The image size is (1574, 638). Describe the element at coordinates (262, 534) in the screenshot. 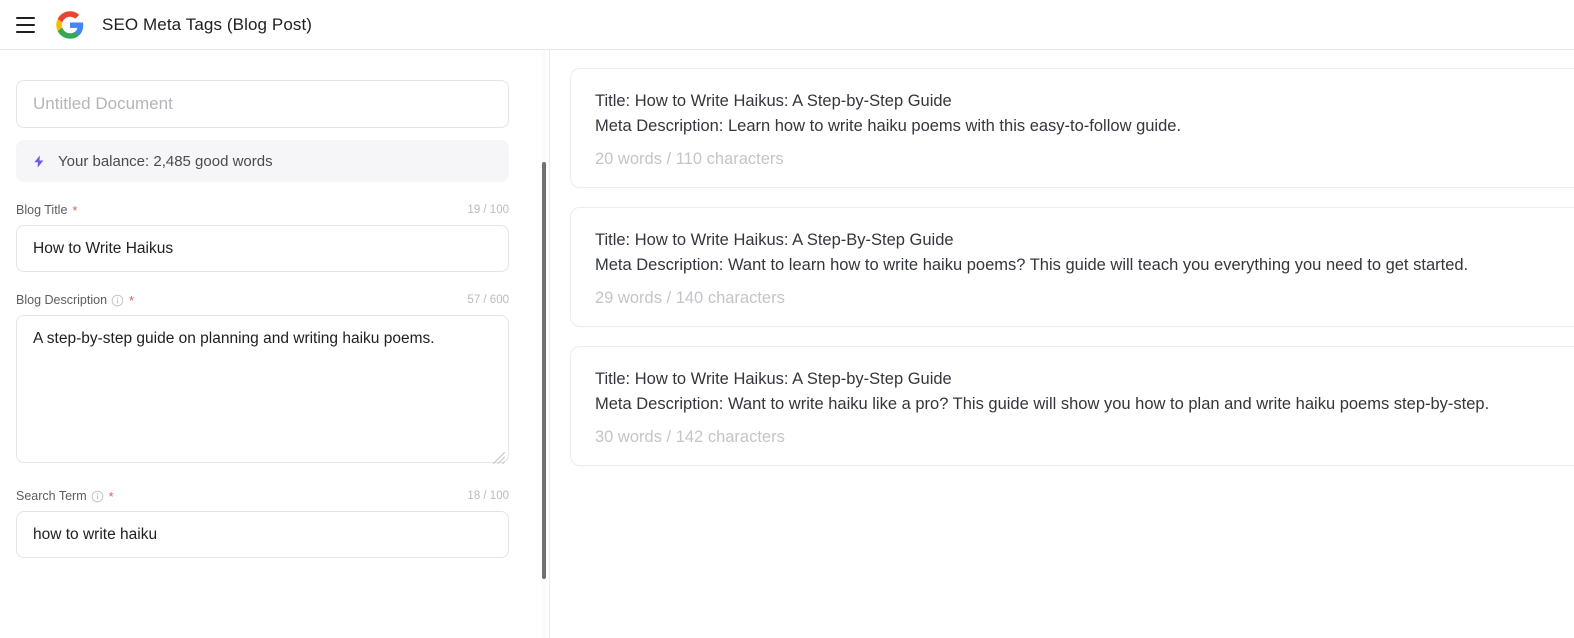

I see `search-term-input` at that location.